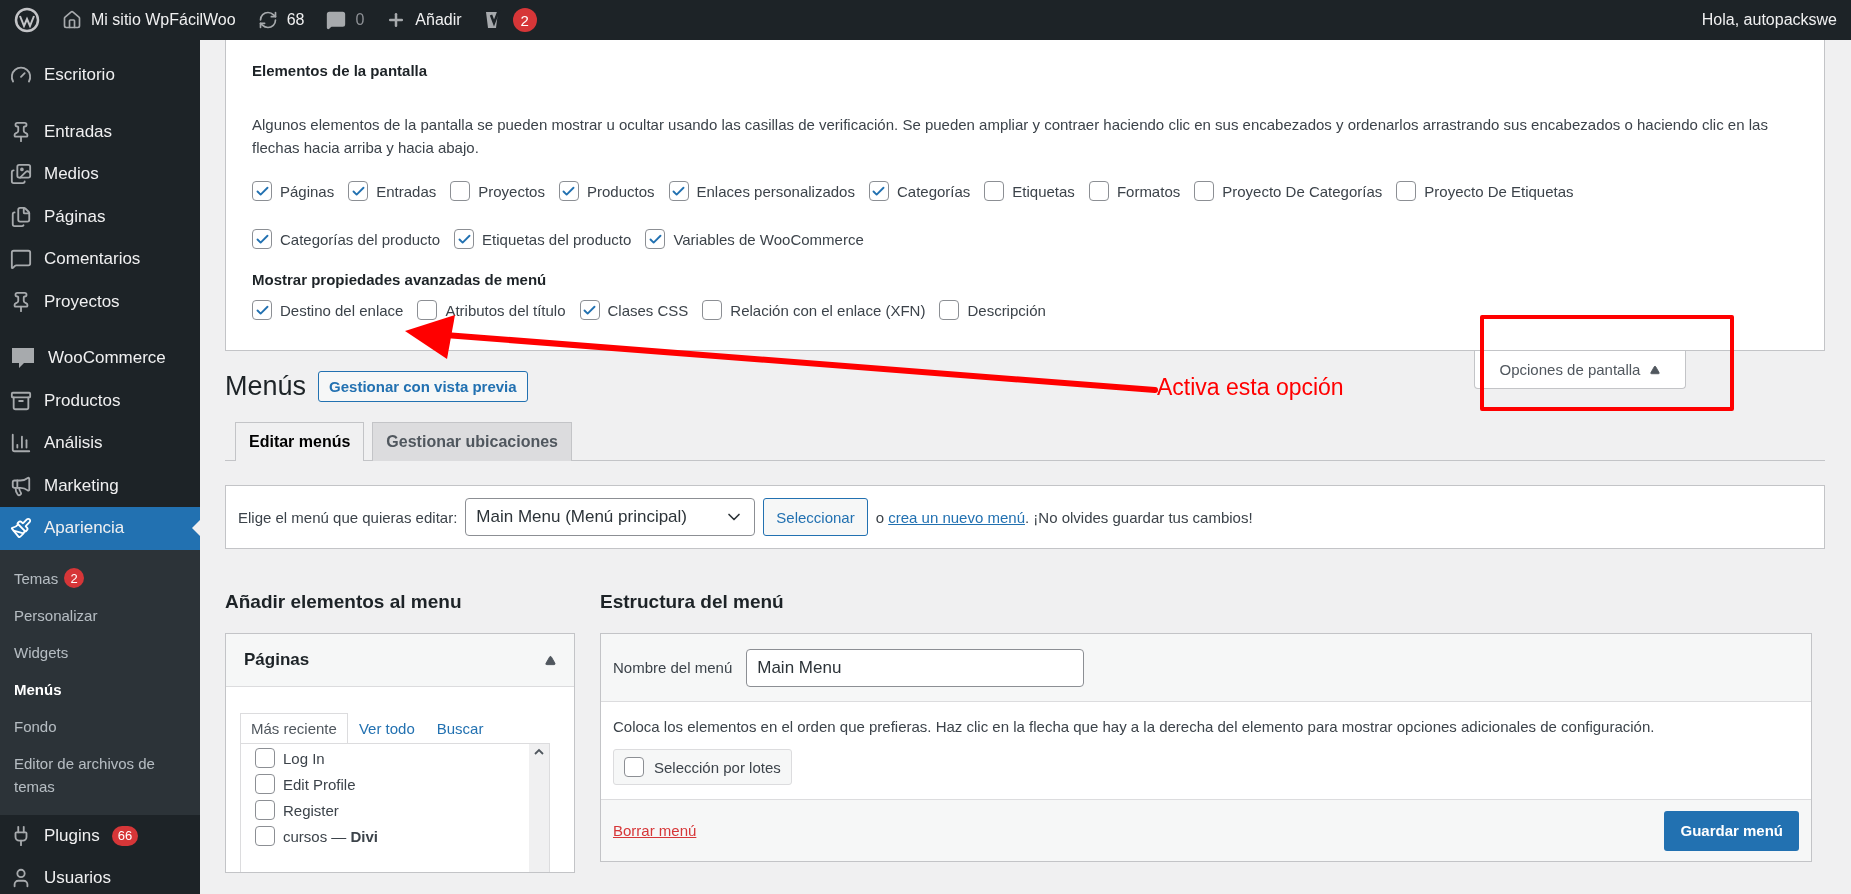  Describe the element at coordinates (267, 20) in the screenshot. I see `refresh-icon` at that location.